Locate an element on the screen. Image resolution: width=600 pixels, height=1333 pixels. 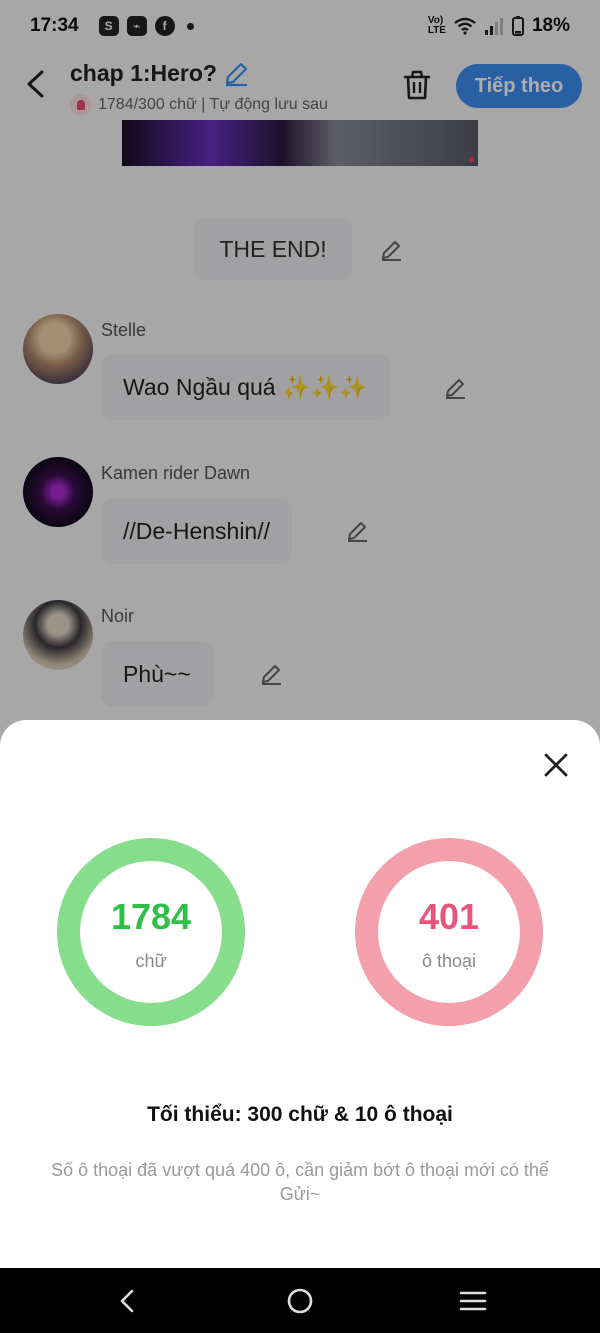
word-count-ring: 1784 chữ is located at coordinates (151, 932).